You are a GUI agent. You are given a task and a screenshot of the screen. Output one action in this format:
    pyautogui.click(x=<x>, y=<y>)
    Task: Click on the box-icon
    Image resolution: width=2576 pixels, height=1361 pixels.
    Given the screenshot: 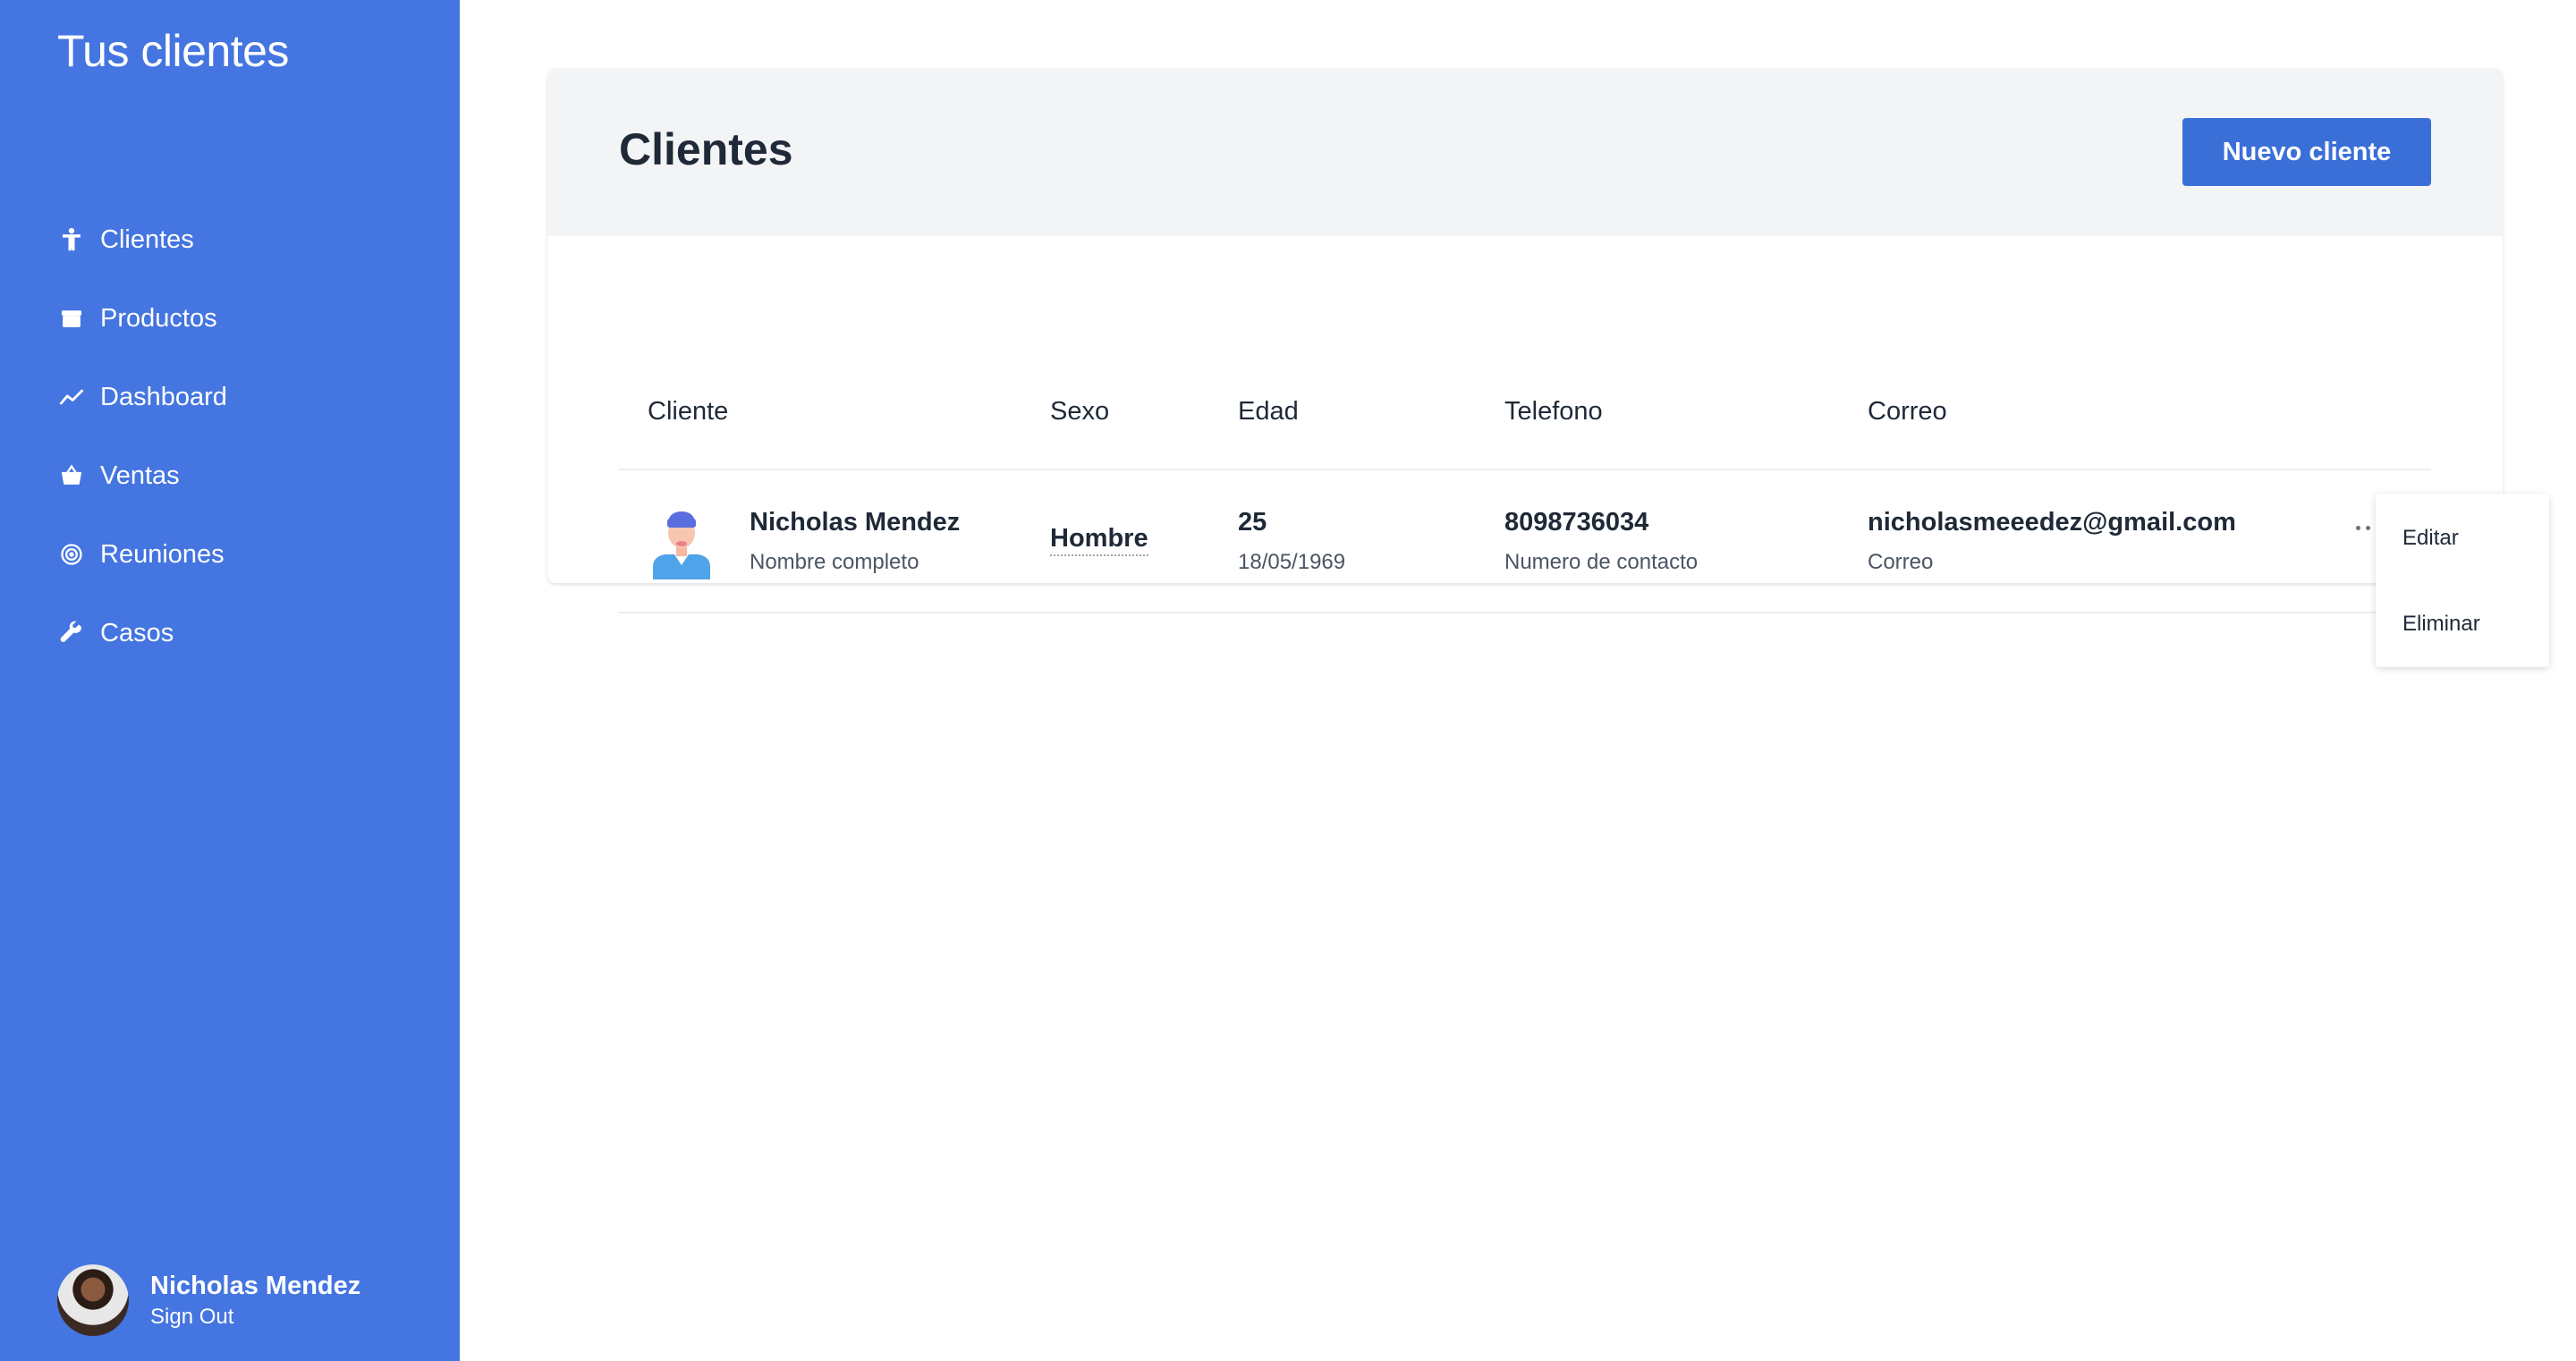 What is the action you would take?
    pyautogui.click(x=71, y=318)
    